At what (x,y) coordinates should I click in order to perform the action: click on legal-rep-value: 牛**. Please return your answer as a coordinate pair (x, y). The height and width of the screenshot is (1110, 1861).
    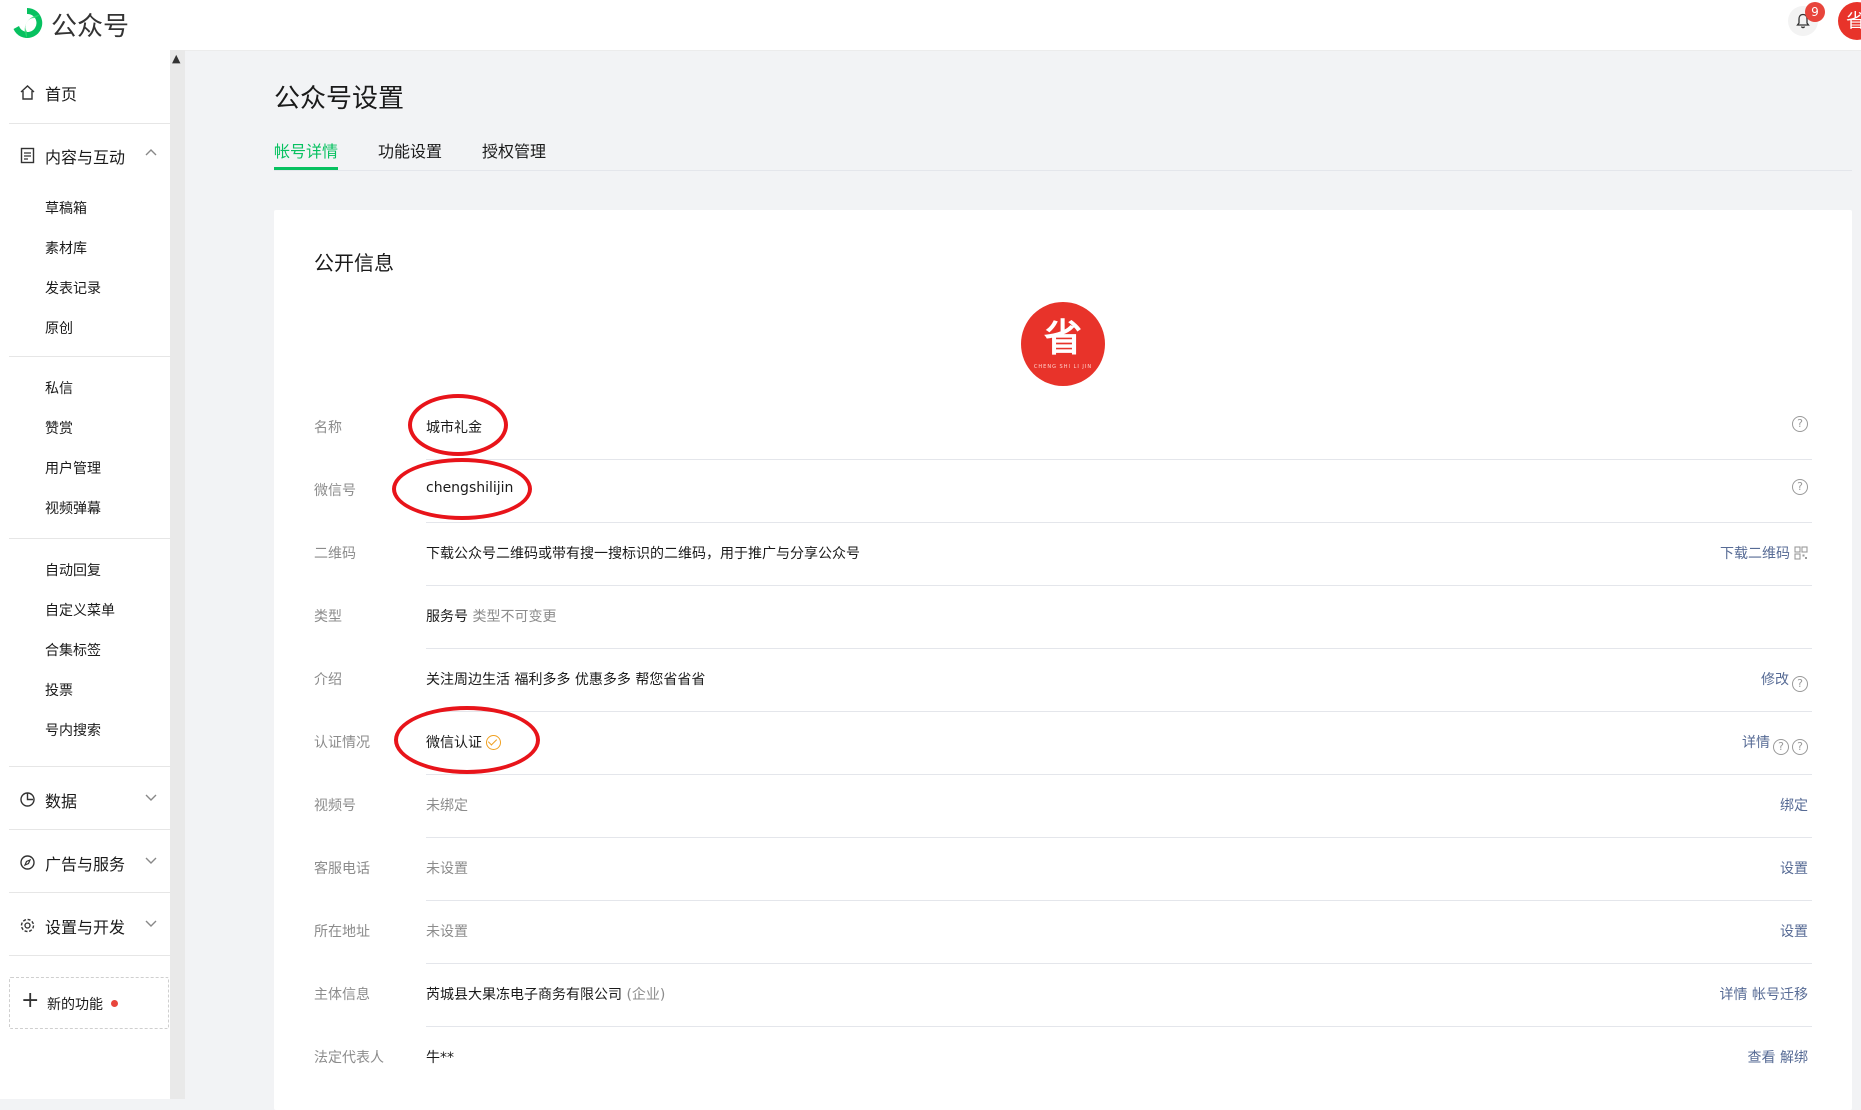
    Looking at the image, I should click on (440, 1058).